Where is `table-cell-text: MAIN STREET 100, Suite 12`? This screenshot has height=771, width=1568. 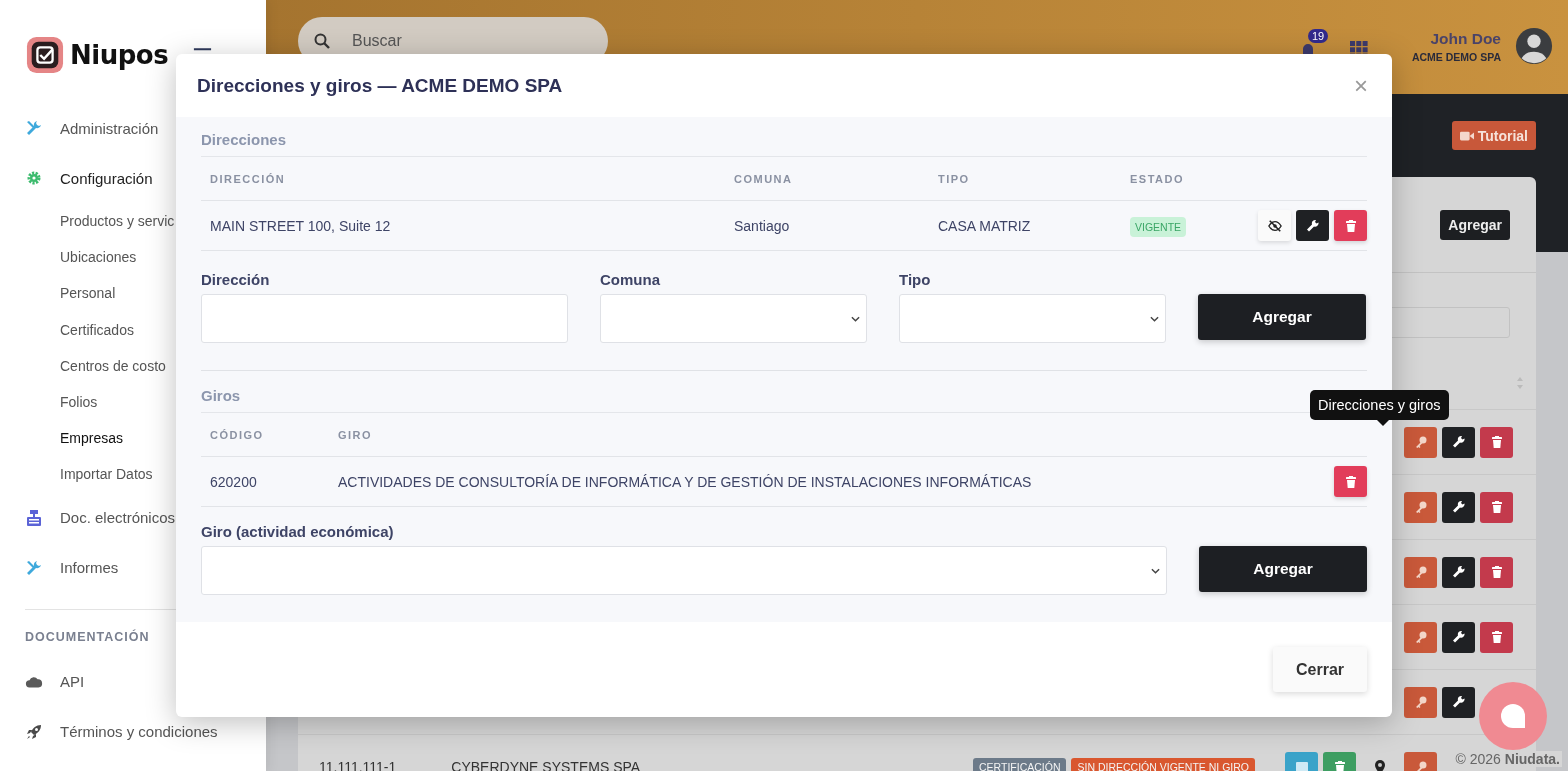 table-cell-text: MAIN STREET 100, Suite 12 is located at coordinates (300, 225).